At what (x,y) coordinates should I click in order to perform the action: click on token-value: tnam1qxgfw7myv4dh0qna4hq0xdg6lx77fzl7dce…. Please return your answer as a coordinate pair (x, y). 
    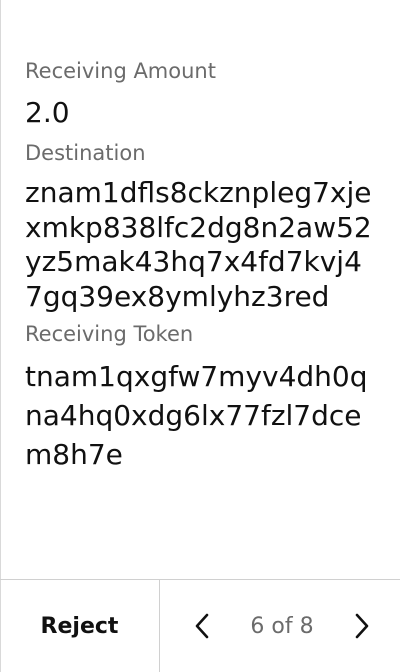
    Looking at the image, I should click on (196, 415).